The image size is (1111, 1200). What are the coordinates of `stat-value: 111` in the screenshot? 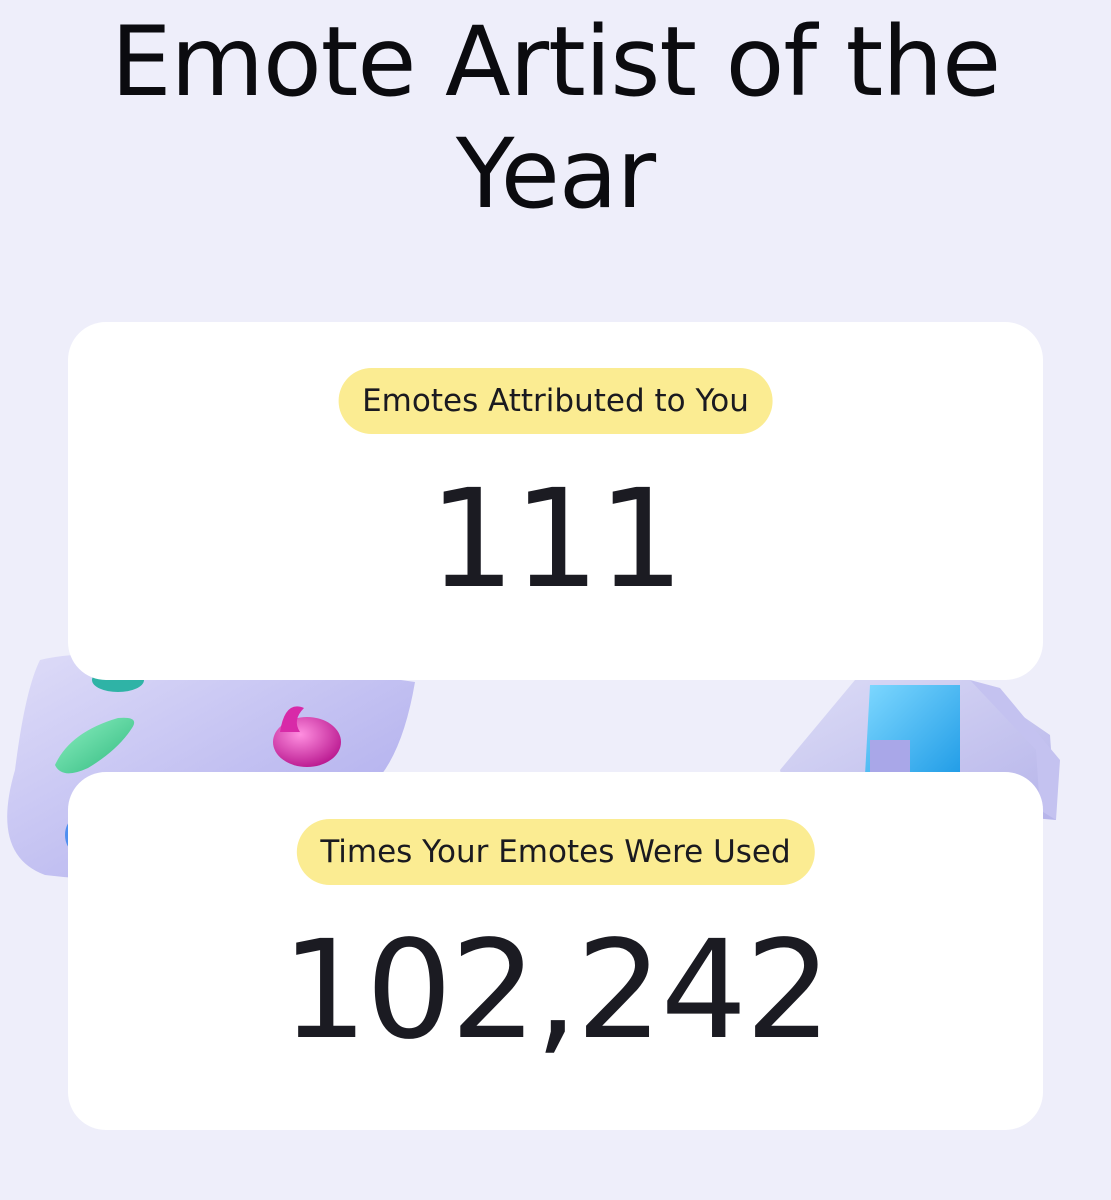 It's located at (556, 540).